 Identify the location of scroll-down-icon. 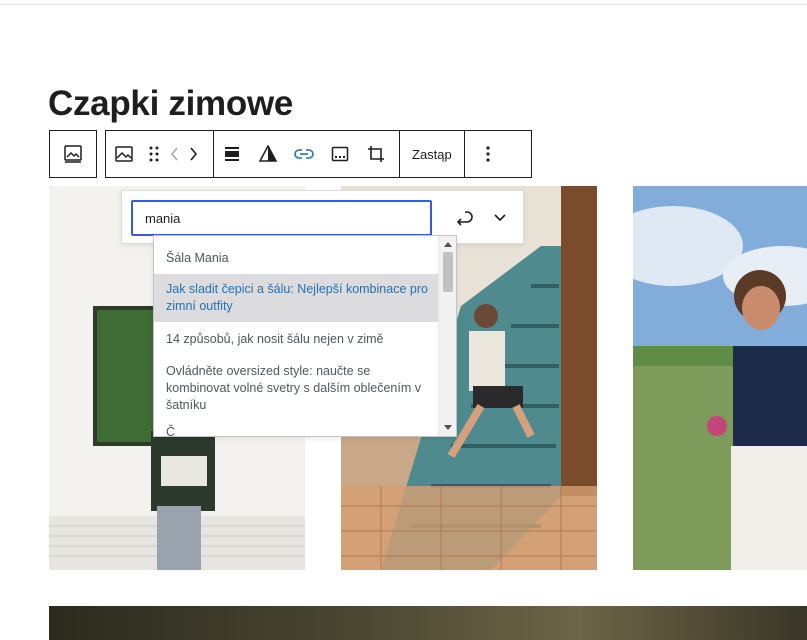
(448, 427).